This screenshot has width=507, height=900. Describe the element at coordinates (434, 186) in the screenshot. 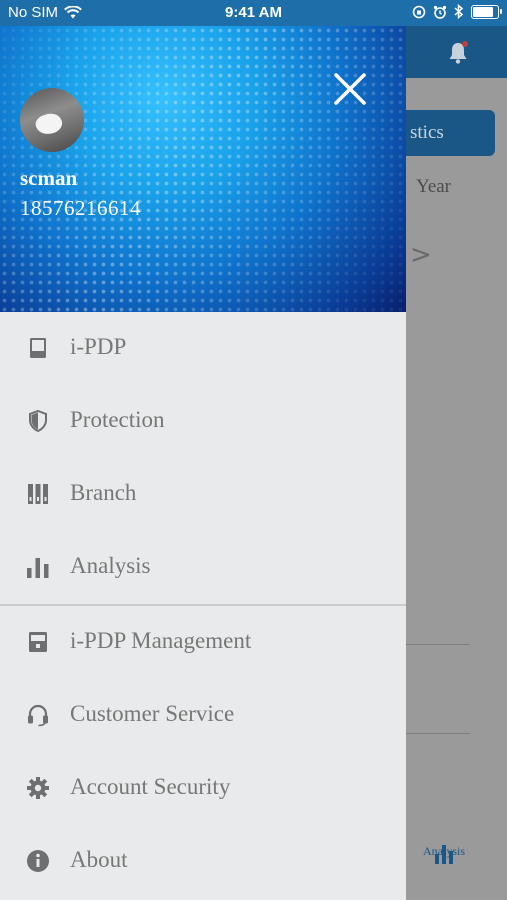

I see `background-year-label: Year` at that location.